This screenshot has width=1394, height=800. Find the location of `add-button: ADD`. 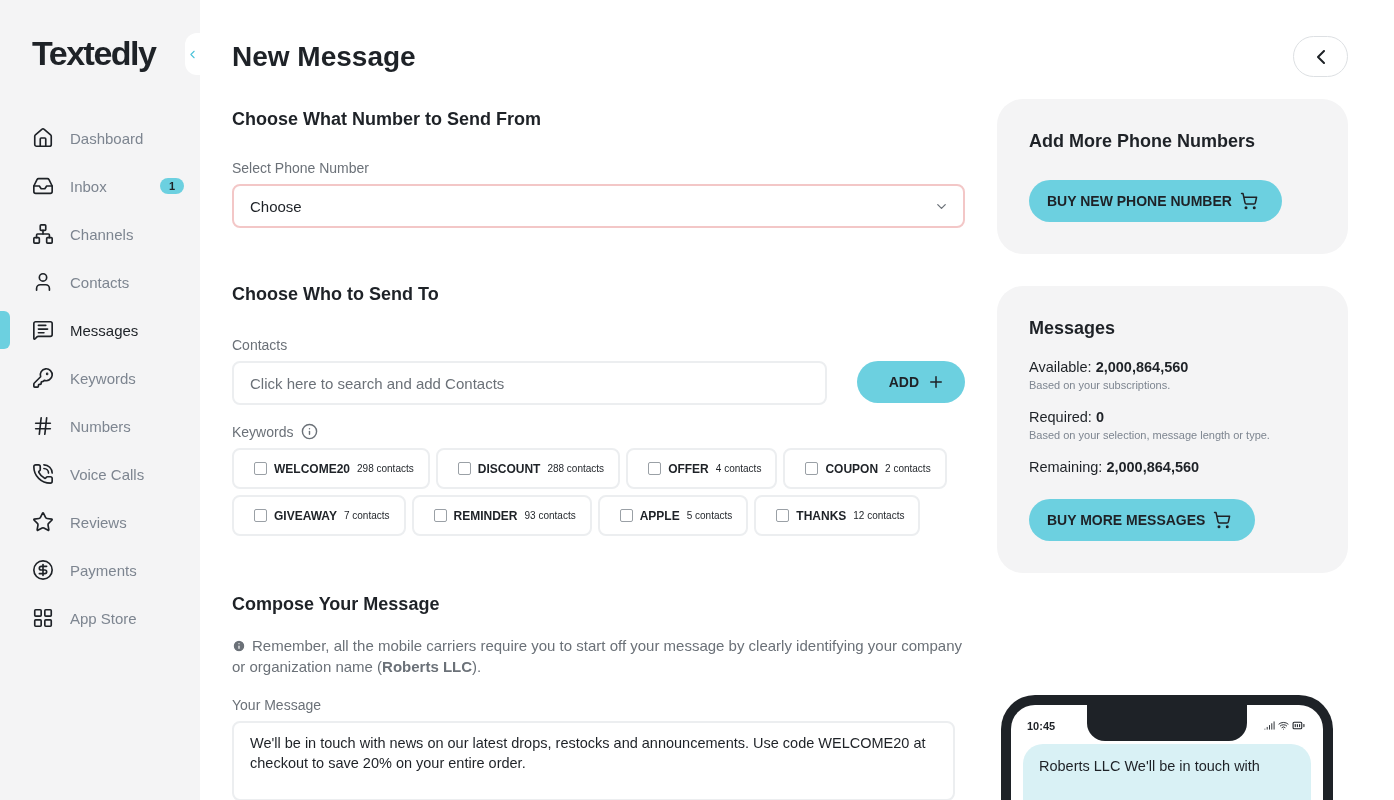

add-button: ADD is located at coordinates (910, 382).